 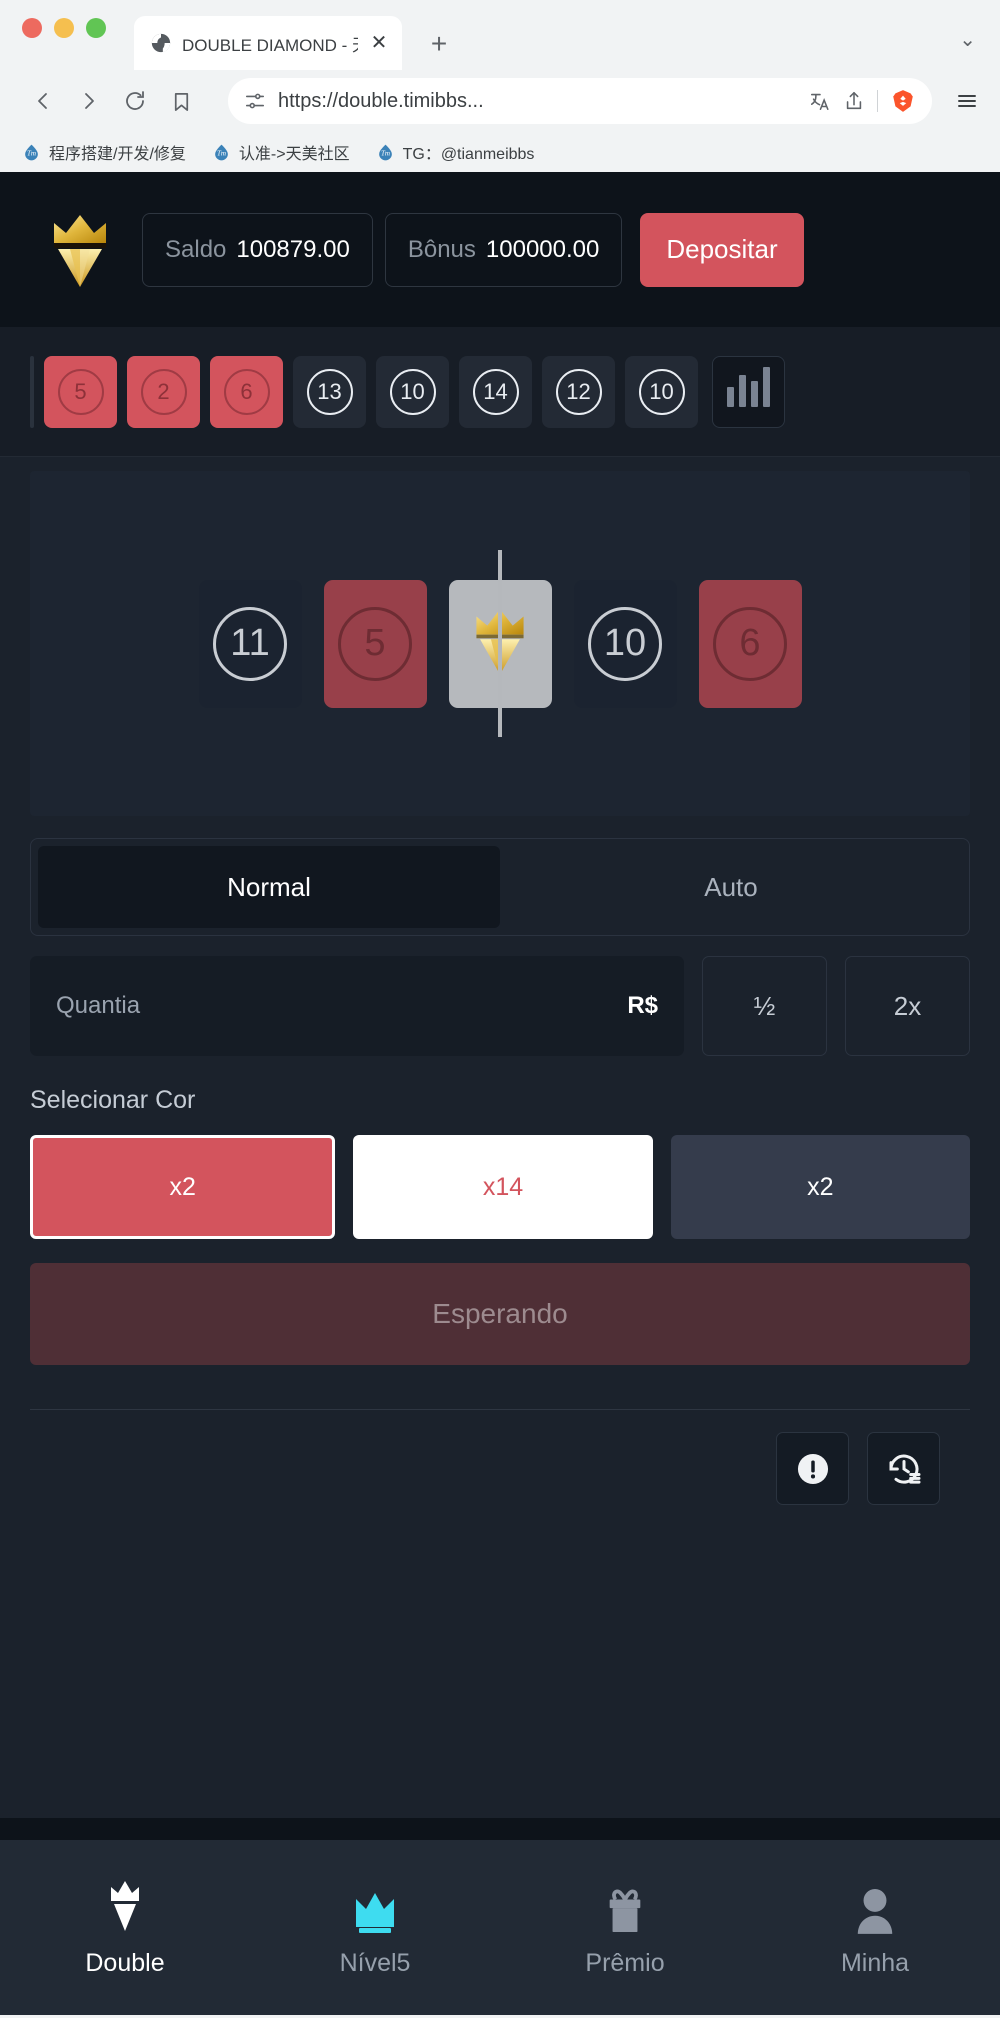 What do you see at coordinates (104, 152) in the screenshot?
I see `bookmark-item-0: Tm 程序搭建/开发/修复` at bounding box center [104, 152].